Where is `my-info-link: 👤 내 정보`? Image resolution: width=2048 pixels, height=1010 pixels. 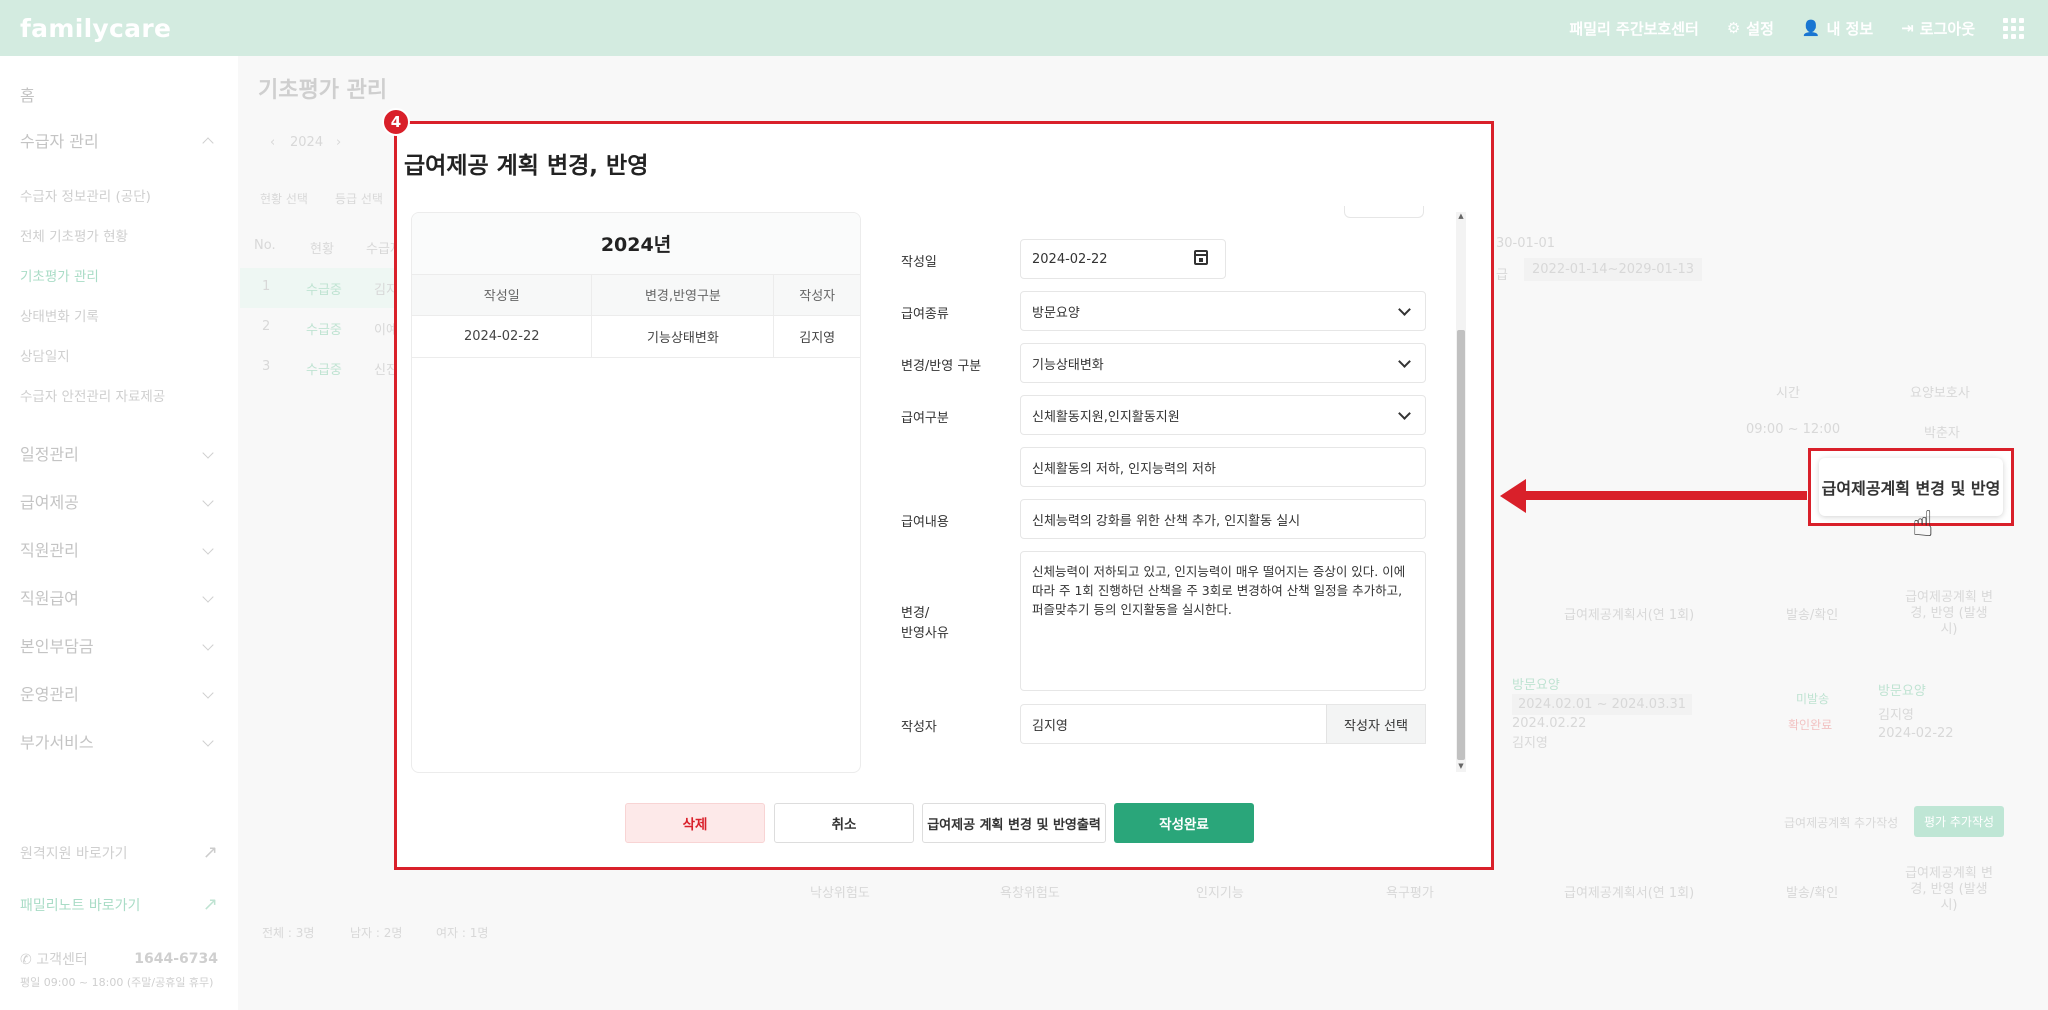 my-info-link: 👤 내 정보 is located at coordinates (1837, 28).